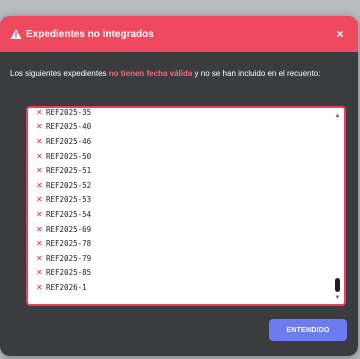 The width and height of the screenshot is (360, 359). I want to click on message-highlight: no tienen fecha válida, so click(150, 73).